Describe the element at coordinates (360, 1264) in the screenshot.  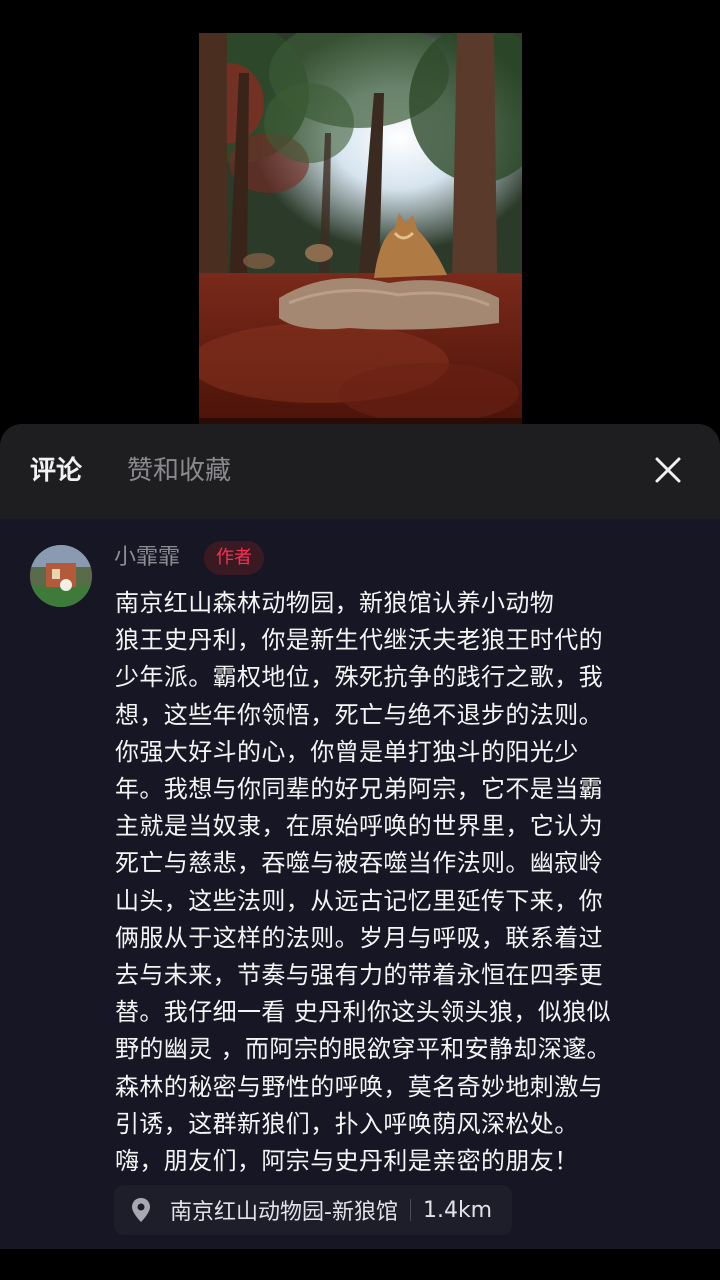
I see `bottom-strip` at that location.